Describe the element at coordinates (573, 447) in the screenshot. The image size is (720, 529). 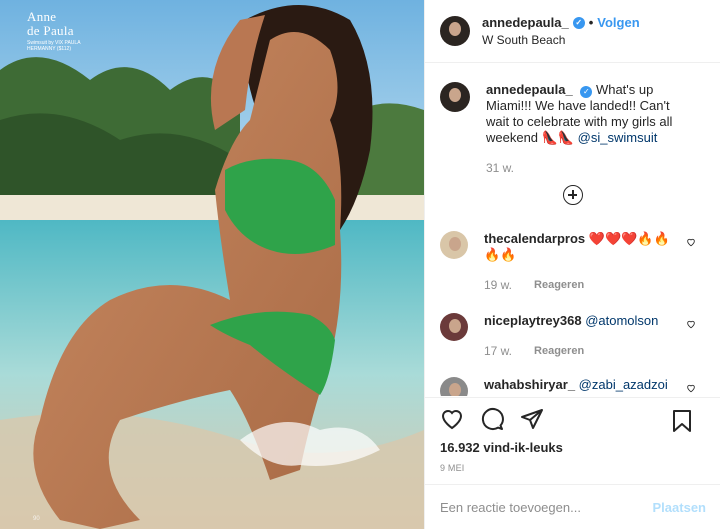
I see `likes-count: 16.932 vind-ik-leuks` at that location.